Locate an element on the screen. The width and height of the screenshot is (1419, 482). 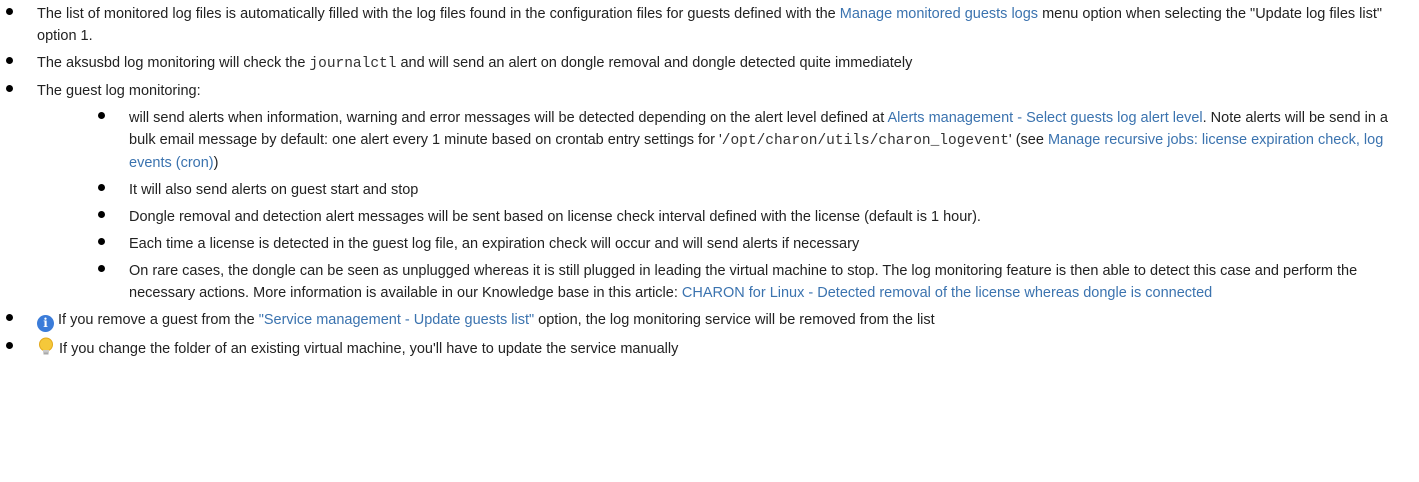
info-icon: i is located at coordinates (45, 323).